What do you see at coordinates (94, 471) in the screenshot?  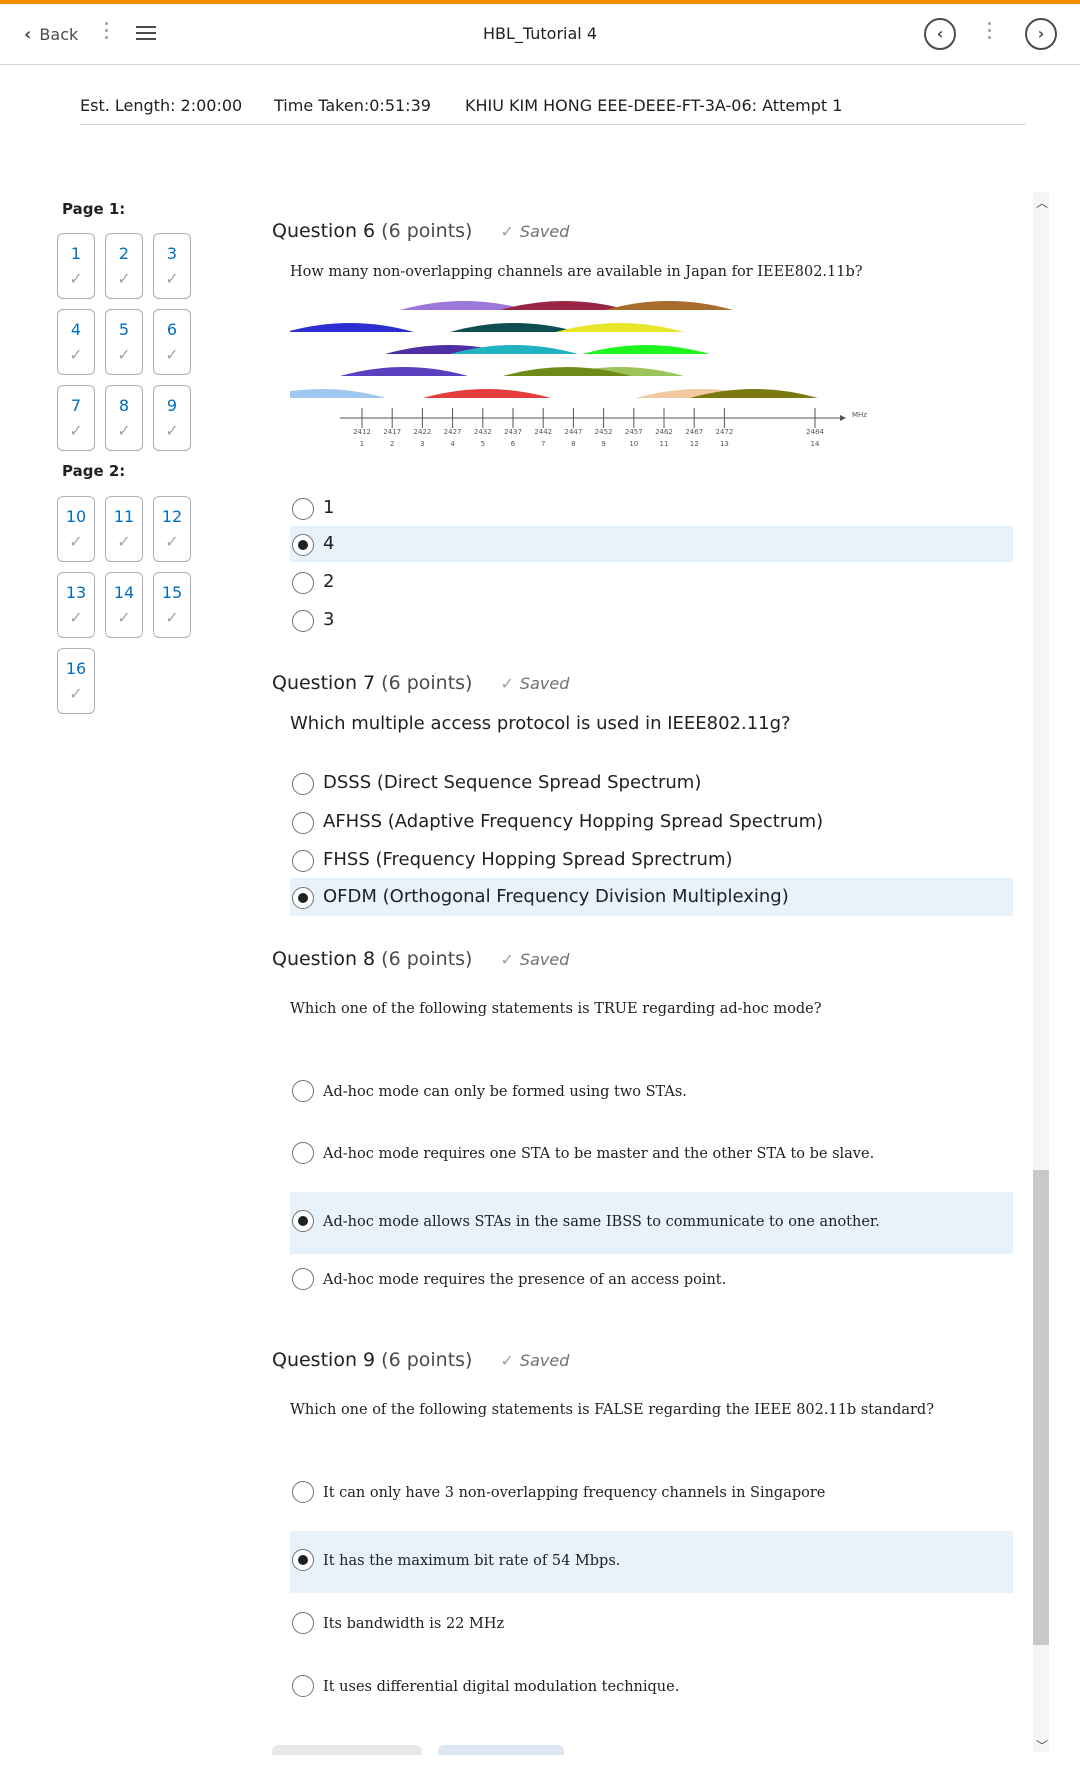 I see `page-2-label: Page 2:` at bounding box center [94, 471].